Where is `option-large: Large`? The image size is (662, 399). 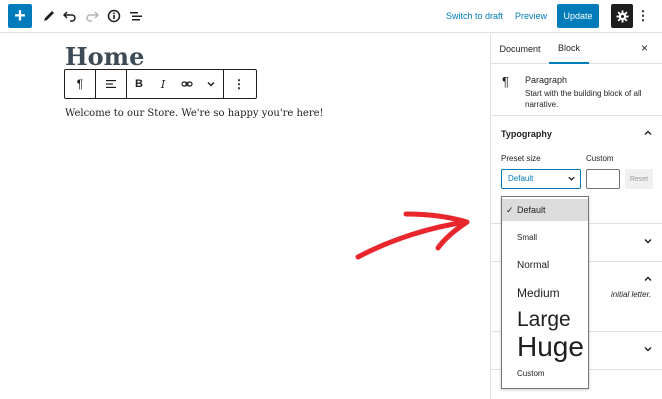
option-large: Large is located at coordinates (545, 320).